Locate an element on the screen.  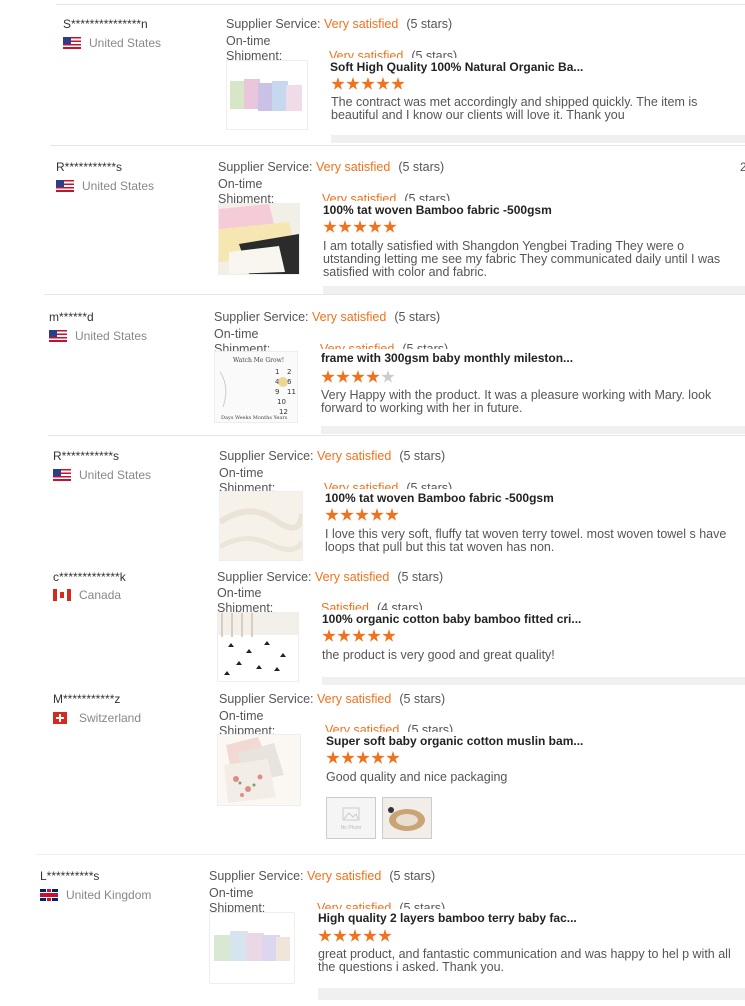
svg-text: 2 is located at coordinates (289, 372).